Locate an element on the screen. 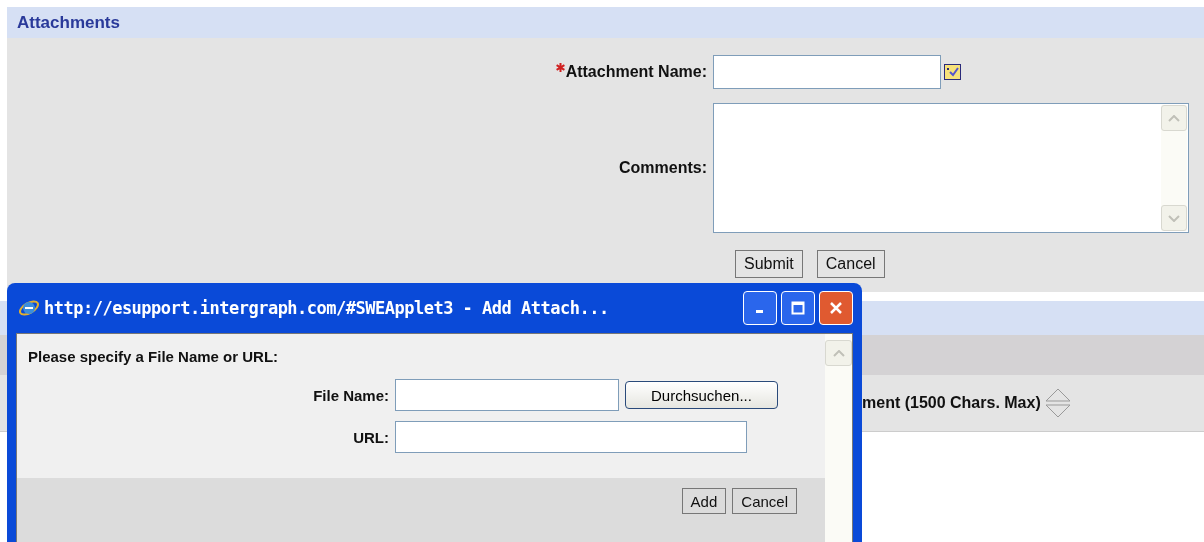 The height and width of the screenshot is (542, 1204). url-field is located at coordinates (571, 437).